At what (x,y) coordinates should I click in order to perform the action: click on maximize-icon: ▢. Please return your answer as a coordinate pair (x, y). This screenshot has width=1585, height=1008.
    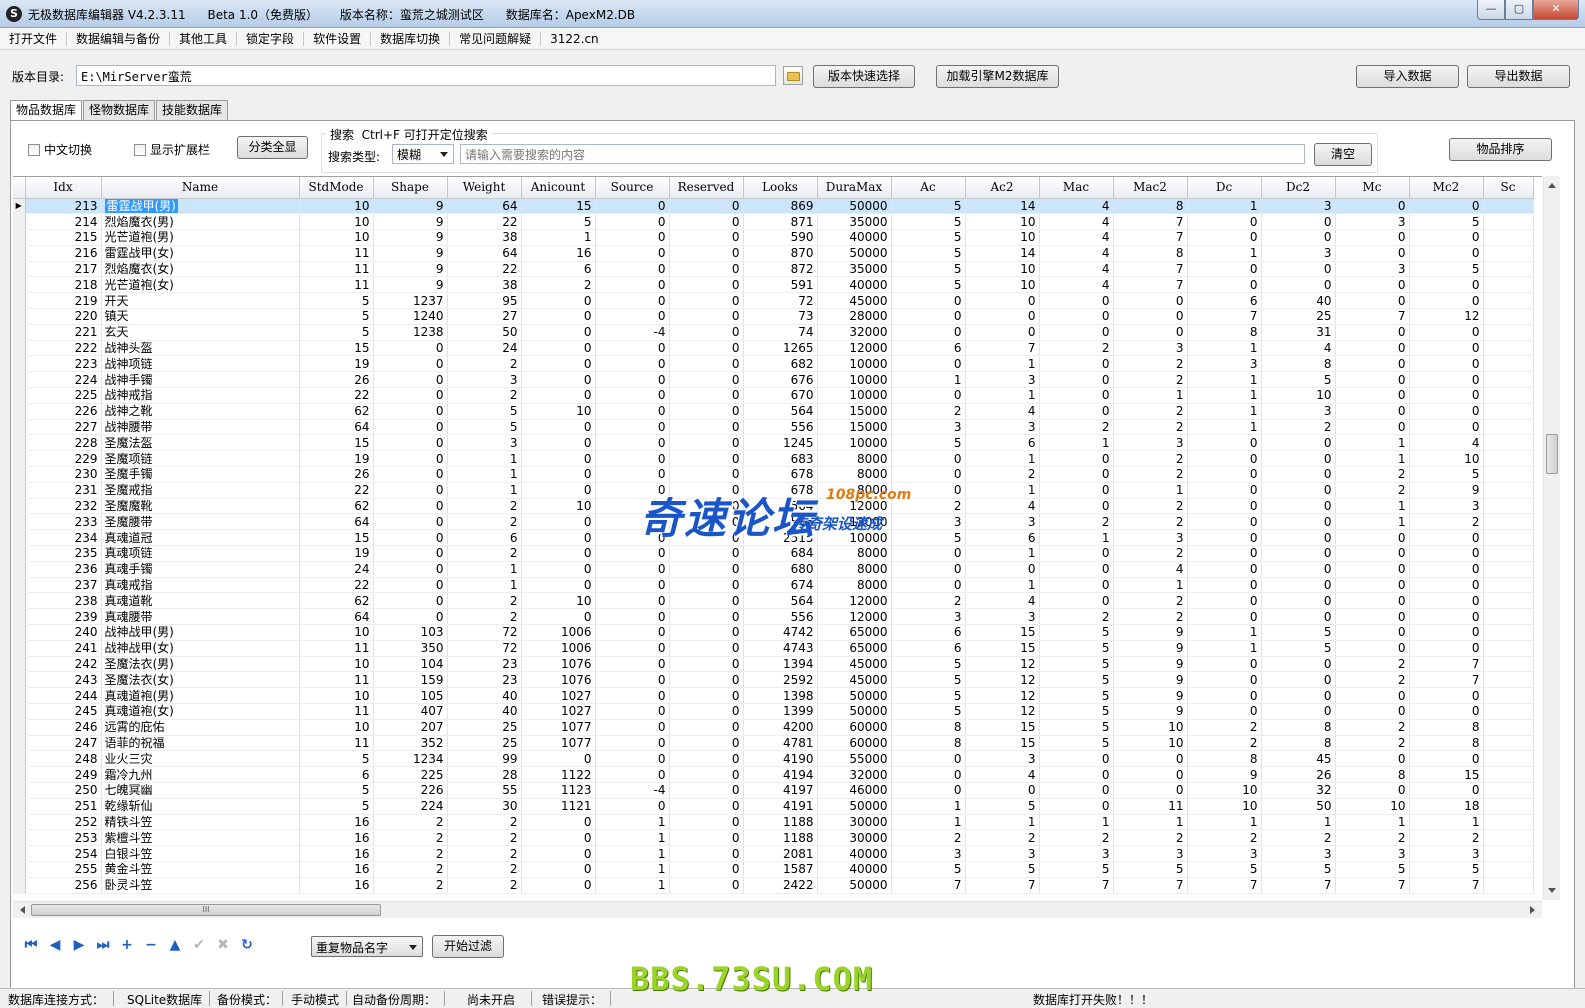
    Looking at the image, I should click on (1519, 10).